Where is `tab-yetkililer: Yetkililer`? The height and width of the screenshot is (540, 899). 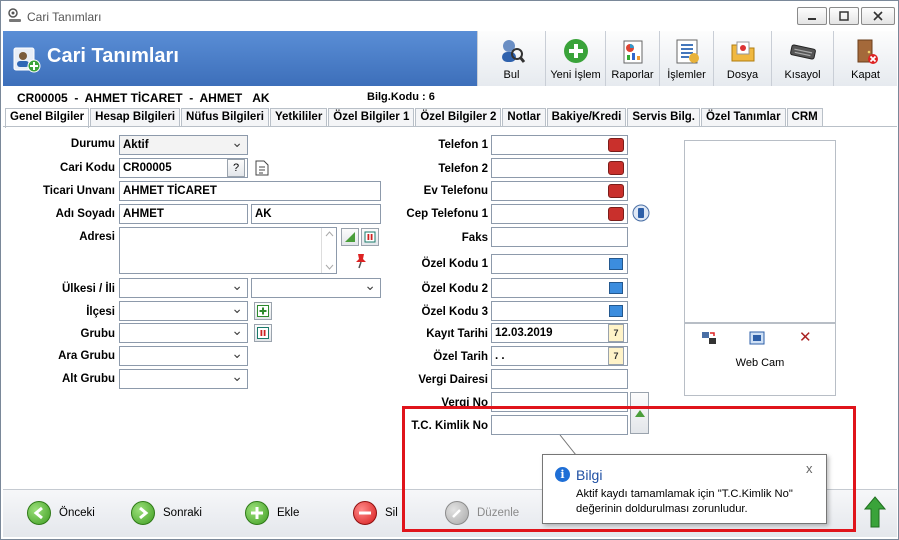
tab-yetkililer: Yetkililer is located at coordinates (298, 117).